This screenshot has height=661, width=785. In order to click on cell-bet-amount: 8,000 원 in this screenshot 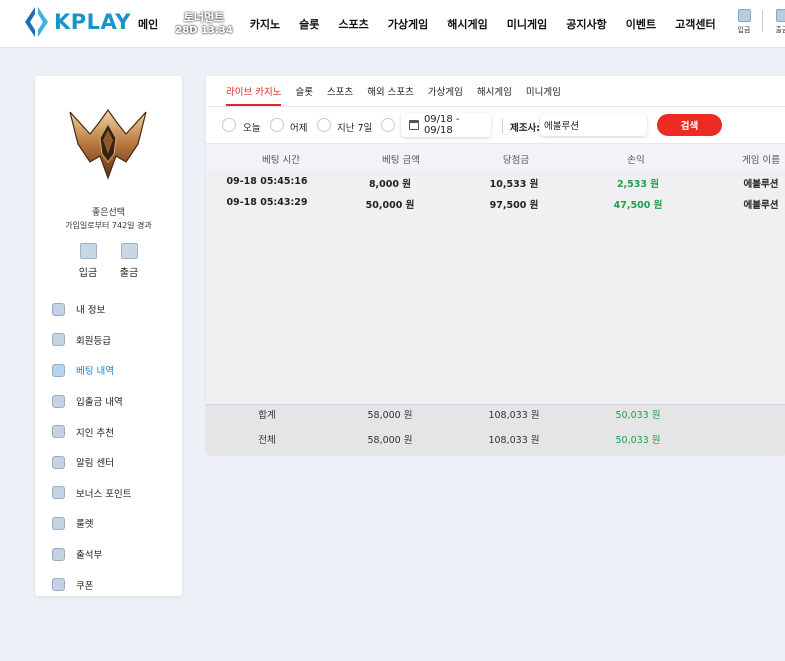, I will do `click(390, 184)`.